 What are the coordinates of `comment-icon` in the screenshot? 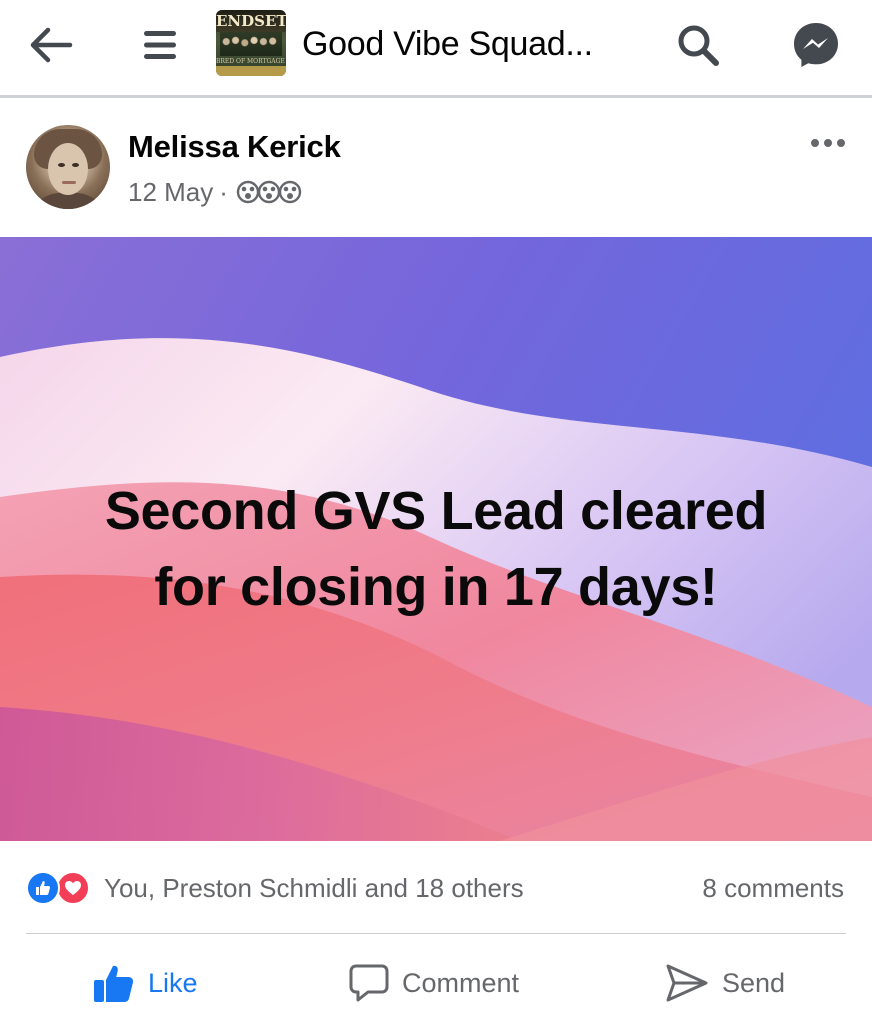 It's located at (369, 983).